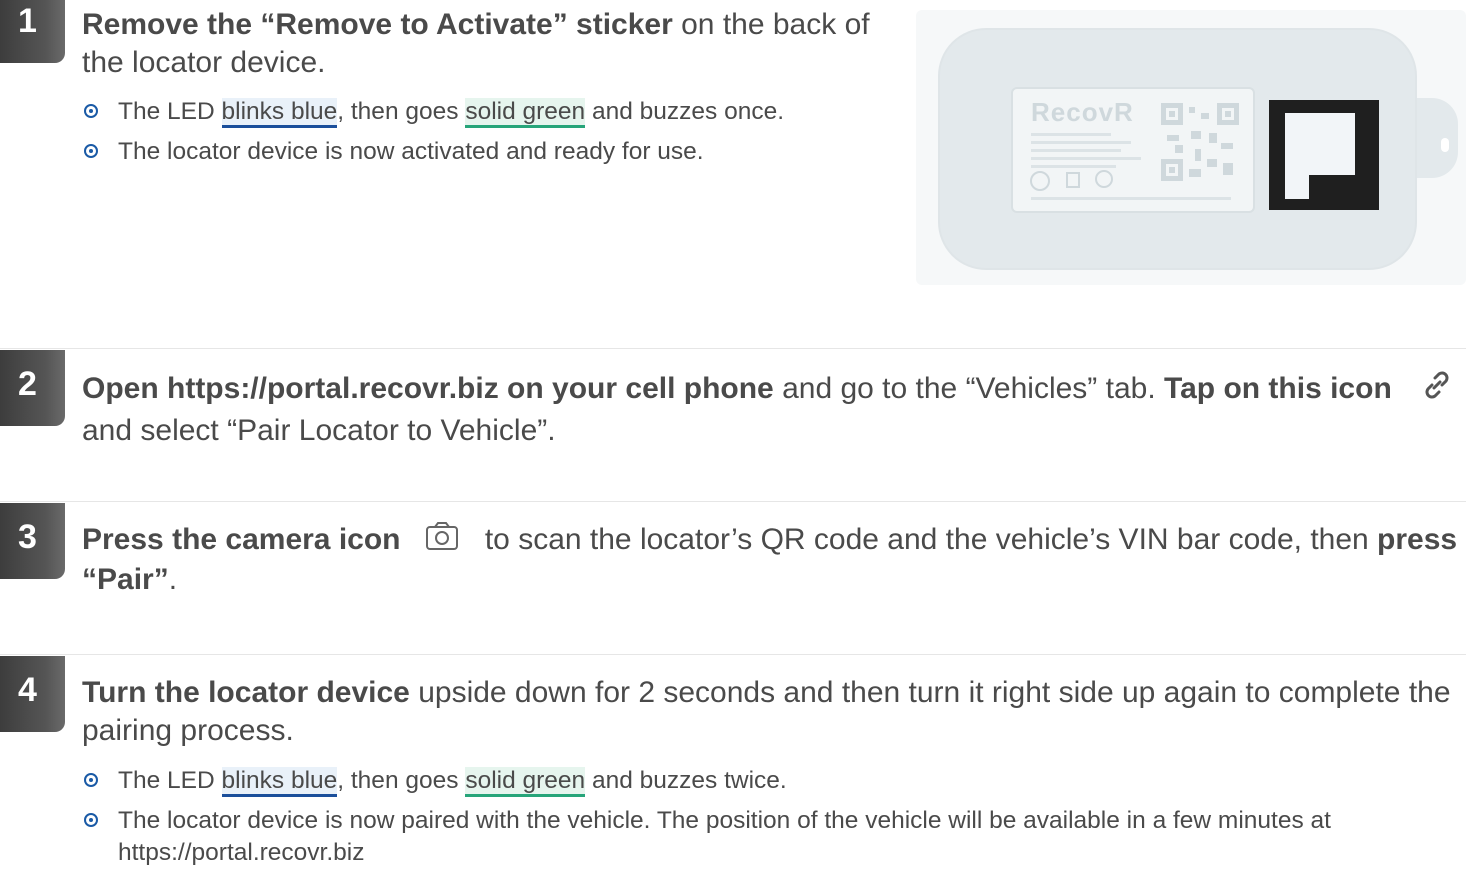 The width and height of the screenshot is (1466, 877). I want to click on step-number: 2, so click(27, 384).